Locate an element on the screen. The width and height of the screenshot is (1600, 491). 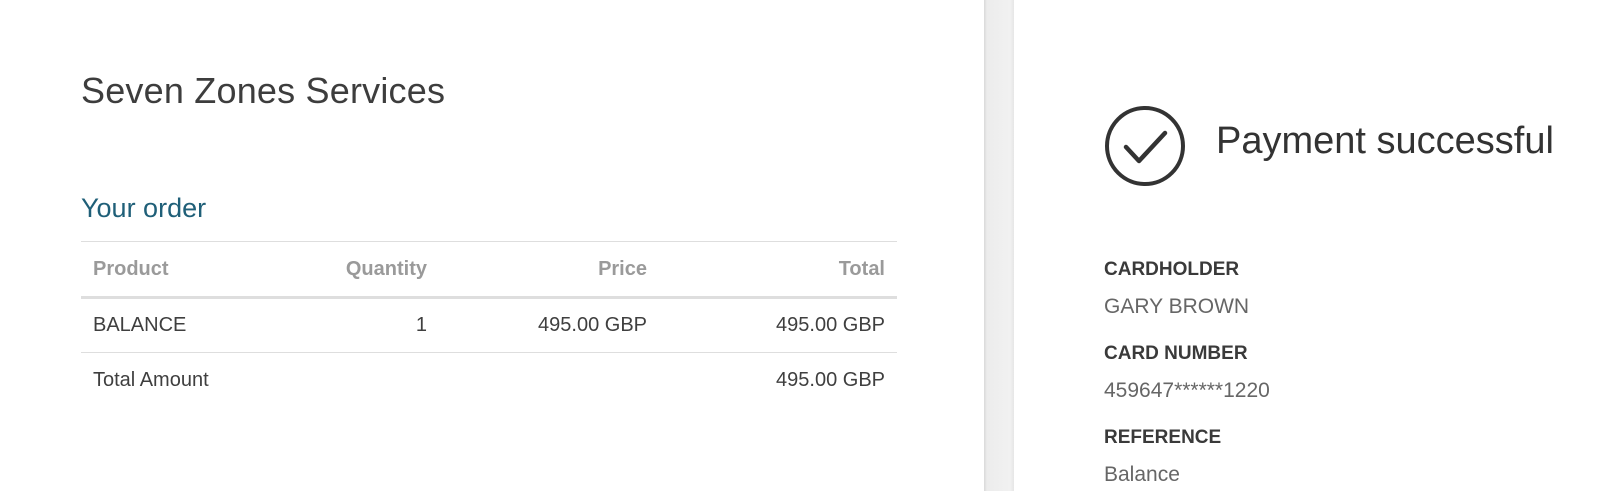
order-table-header: Product Quantity Price Total is located at coordinates (489, 270).